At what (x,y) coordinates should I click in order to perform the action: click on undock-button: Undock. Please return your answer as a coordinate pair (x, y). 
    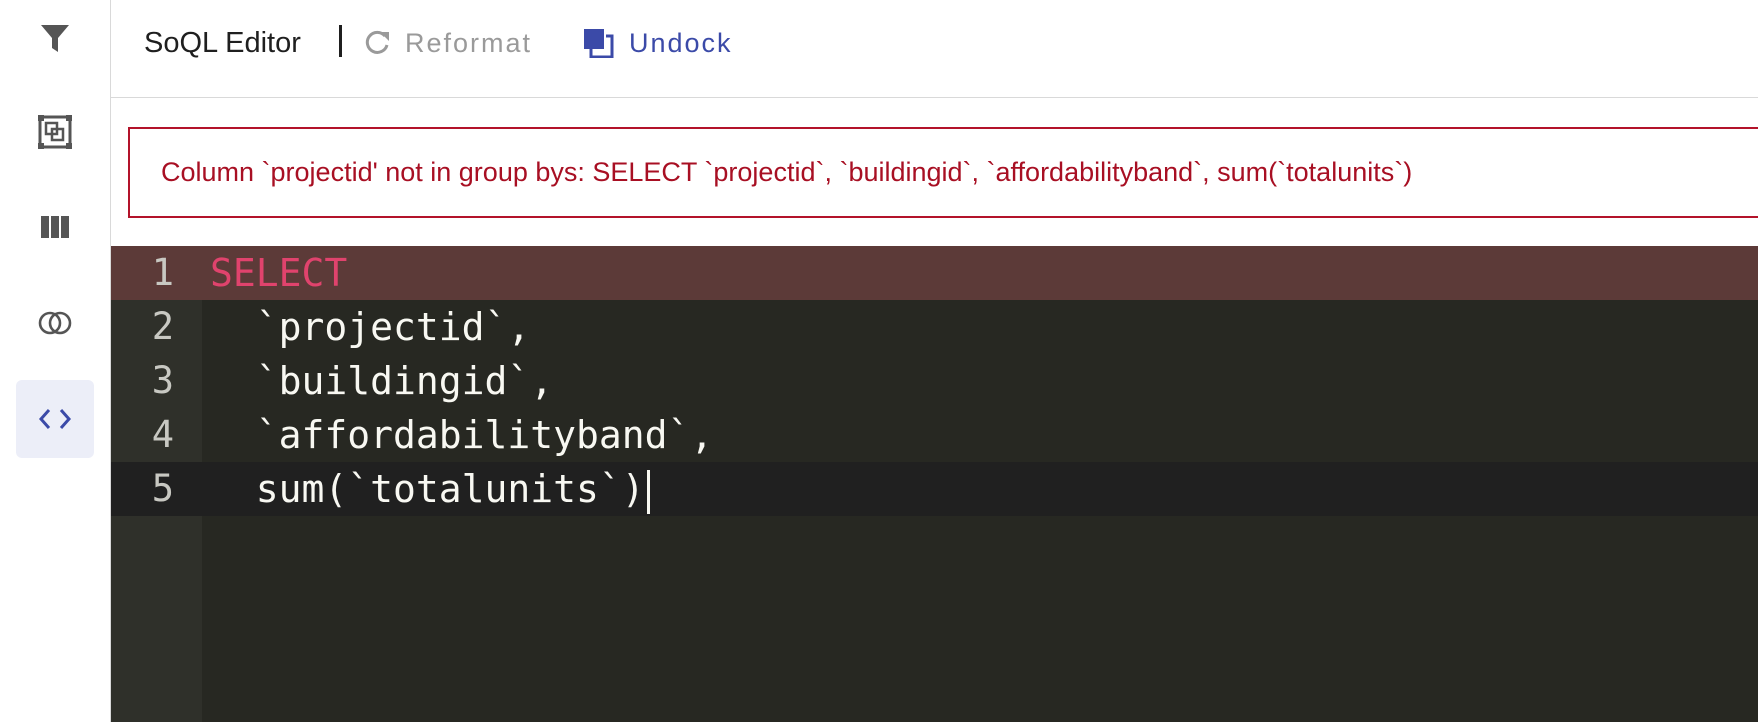
    Looking at the image, I should click on (658, 43).